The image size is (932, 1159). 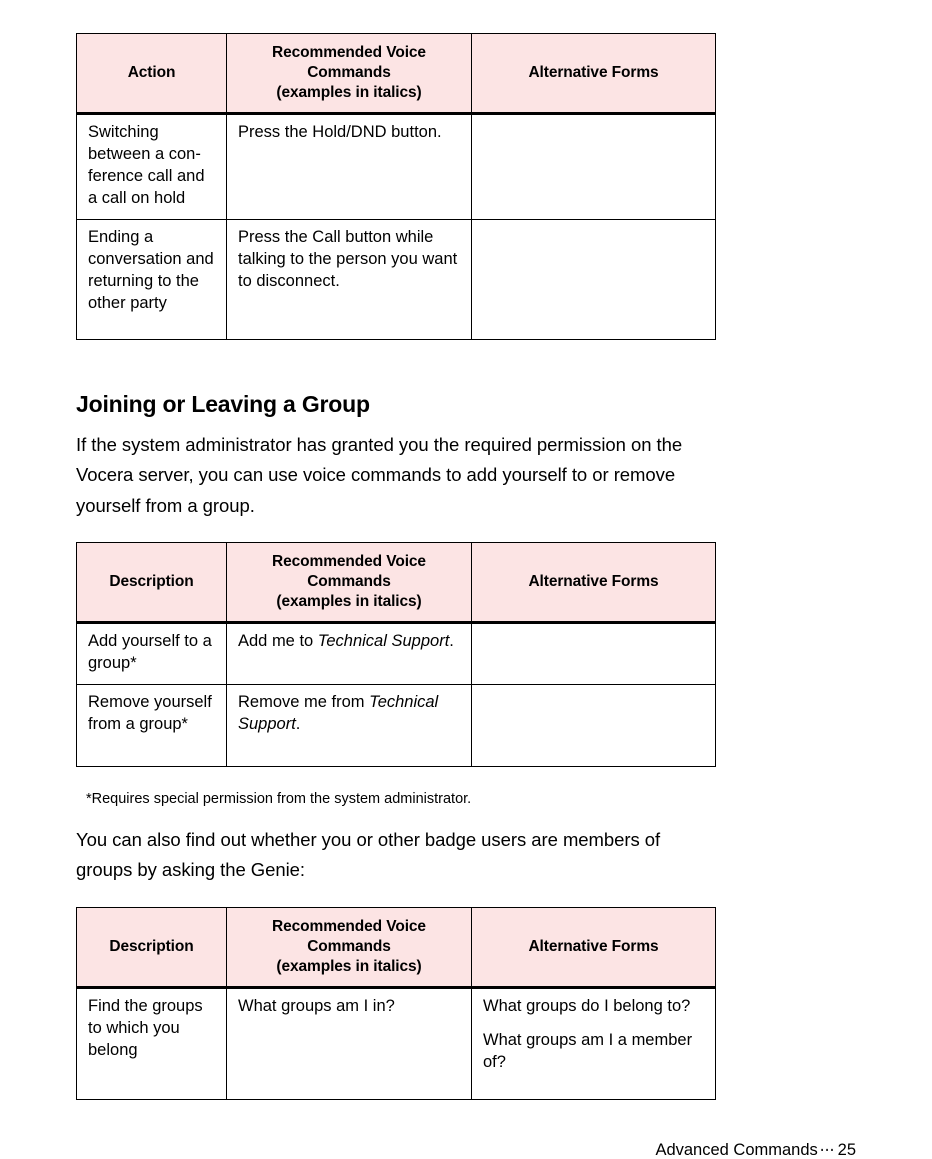 I want to click on command-prefix: Add me to, so click(x=278, y=641).